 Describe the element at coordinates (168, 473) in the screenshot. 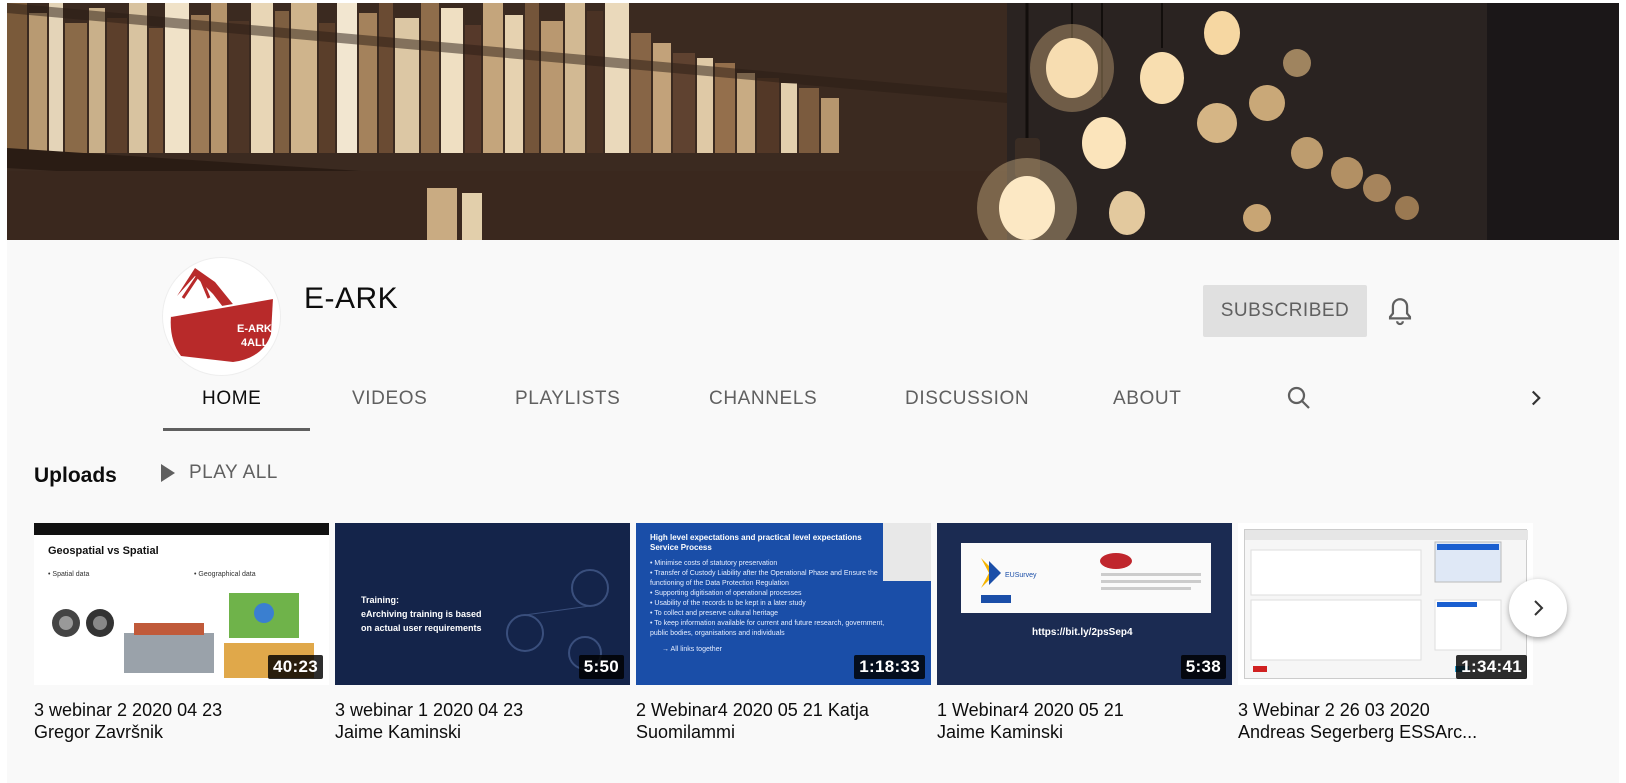

I see `play-icon` at that location.